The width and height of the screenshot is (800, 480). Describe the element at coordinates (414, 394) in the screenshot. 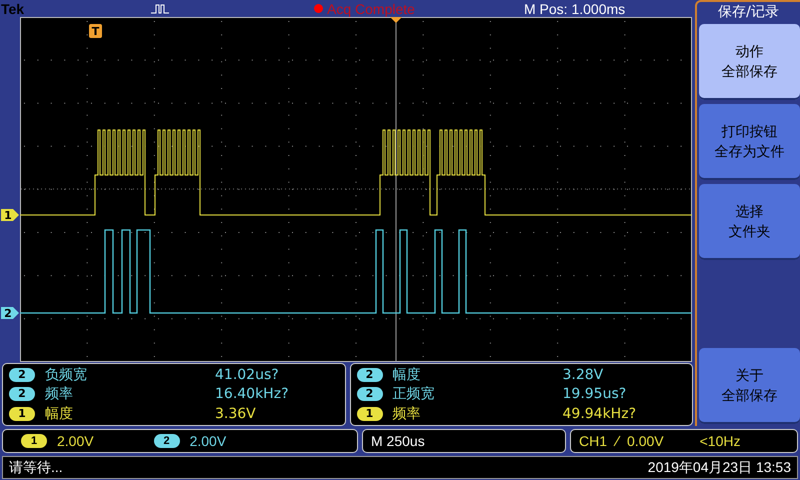

I see `measurement-name: 正频宽` at that location.